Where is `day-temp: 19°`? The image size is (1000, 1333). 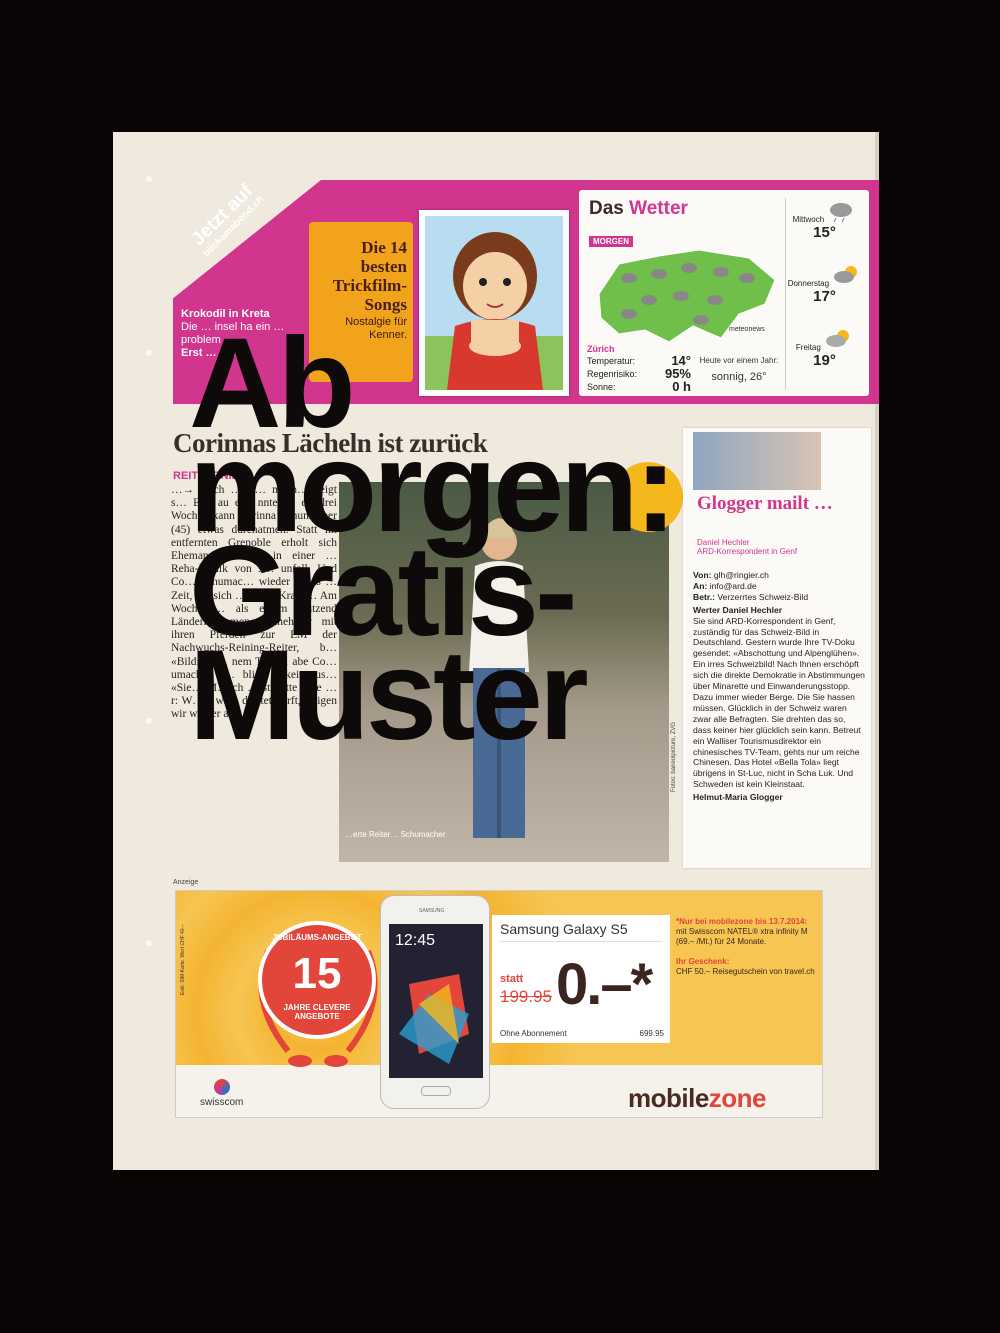
day-temp: 19° is located at coordinates (824, 360).